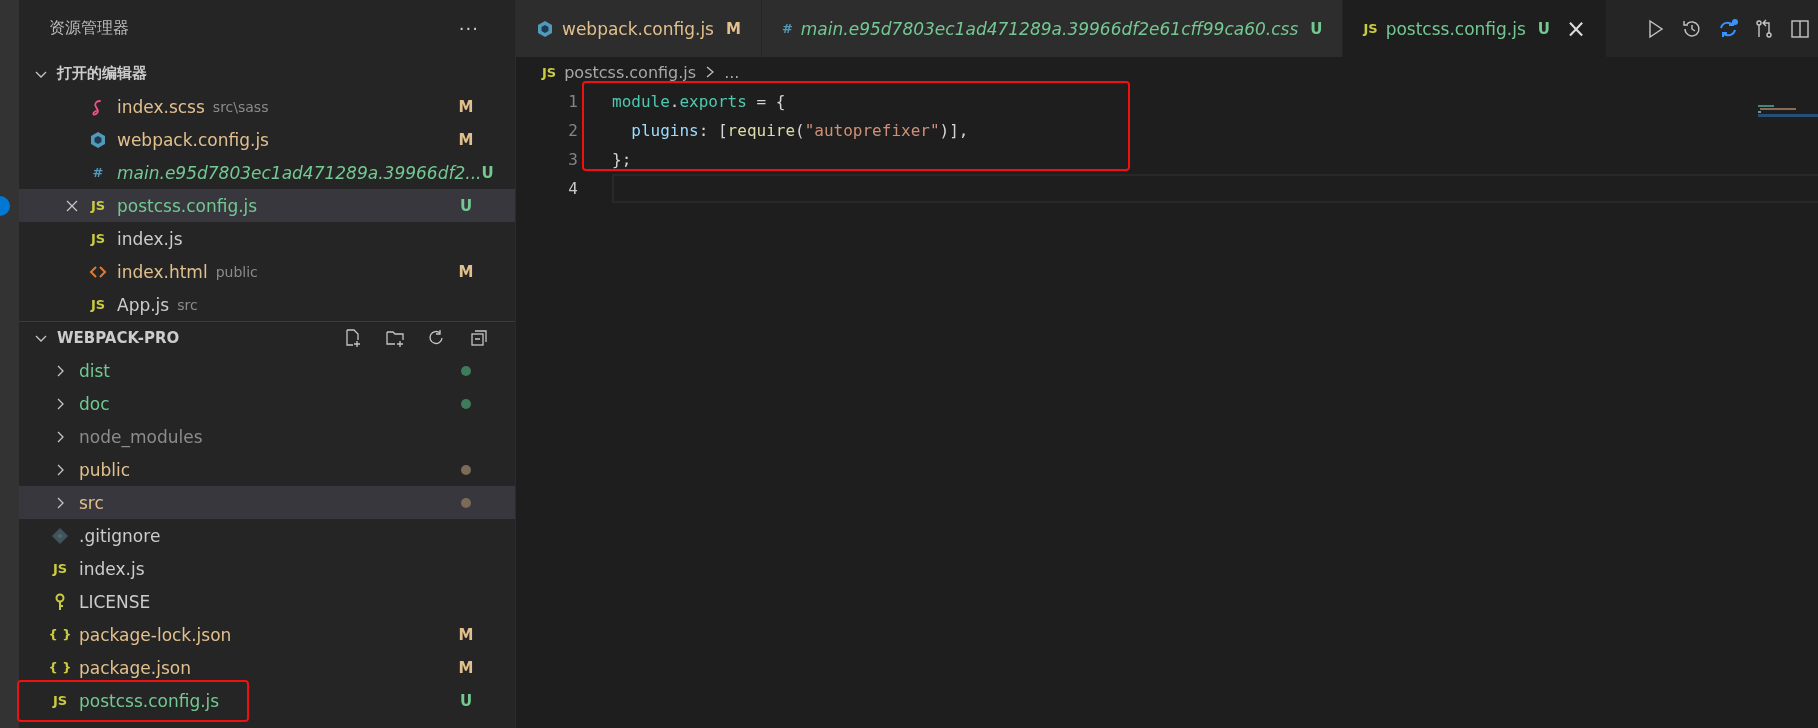  Describe the element at coordinates (267, 601) in the screenshot. I see `file-item: LICENSE` at that location.